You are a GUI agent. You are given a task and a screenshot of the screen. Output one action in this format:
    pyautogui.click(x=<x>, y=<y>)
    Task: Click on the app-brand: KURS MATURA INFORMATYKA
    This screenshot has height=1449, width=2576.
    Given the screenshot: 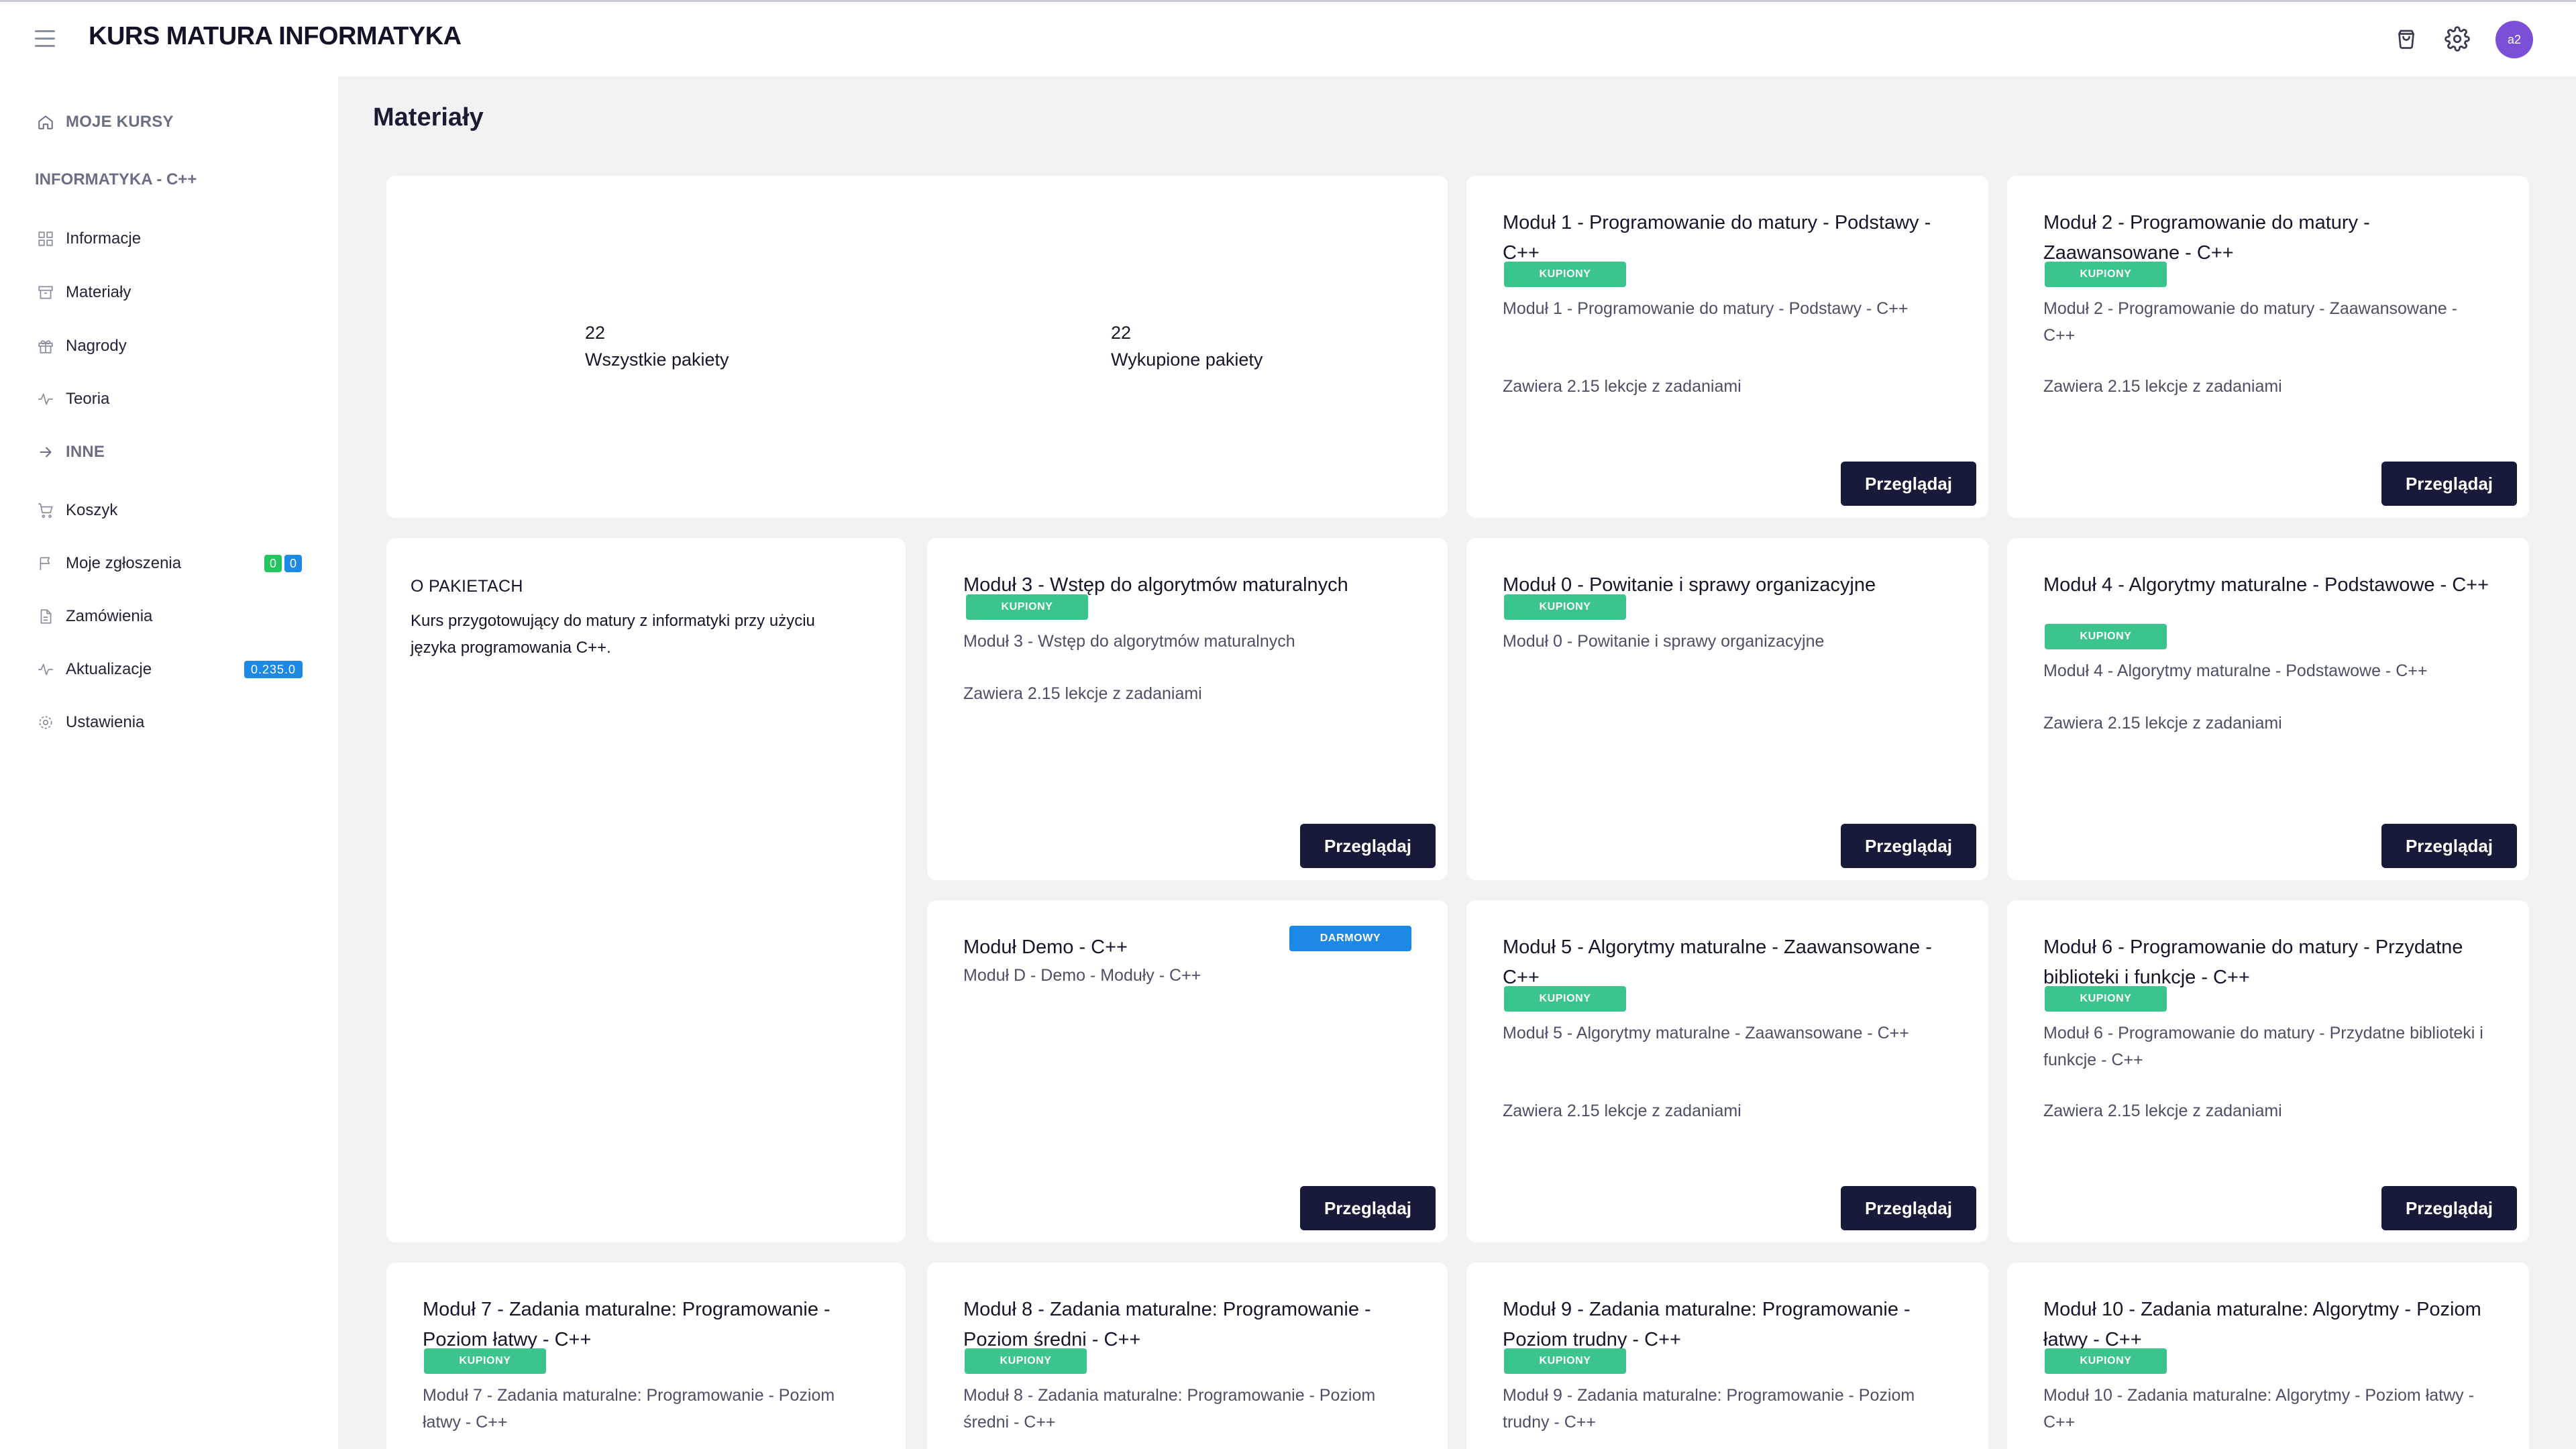 What is the action you would take?
    pyautogui.click(x=275, y=36)
    